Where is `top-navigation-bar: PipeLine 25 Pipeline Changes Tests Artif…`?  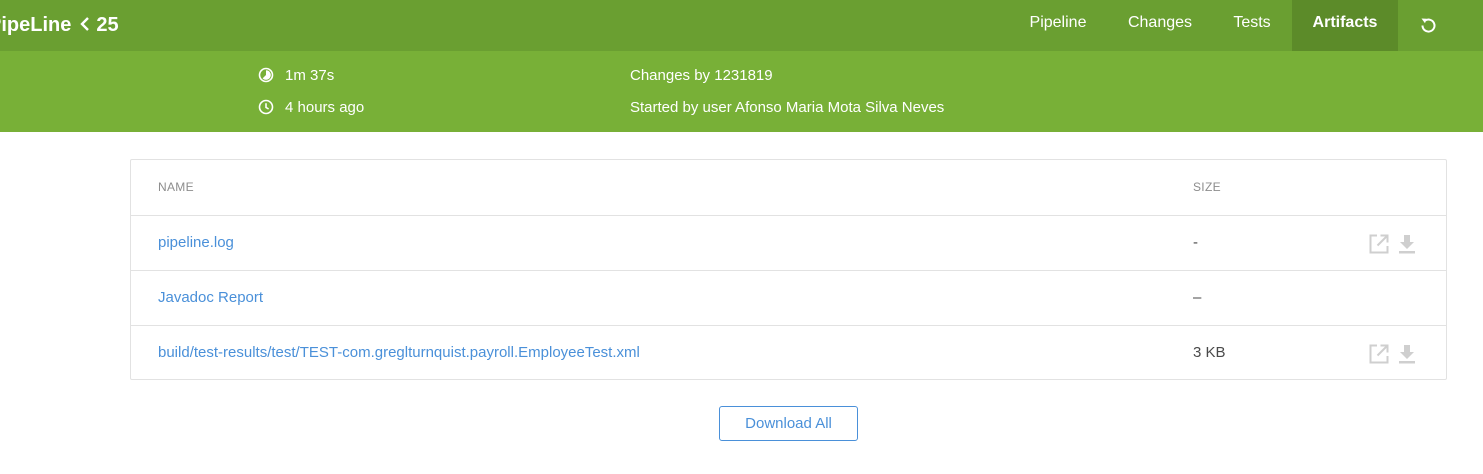
top-navigation-bar: PipeLine 25 Pipeline Changes Tests Artif… is located at coordinates (741, 25).